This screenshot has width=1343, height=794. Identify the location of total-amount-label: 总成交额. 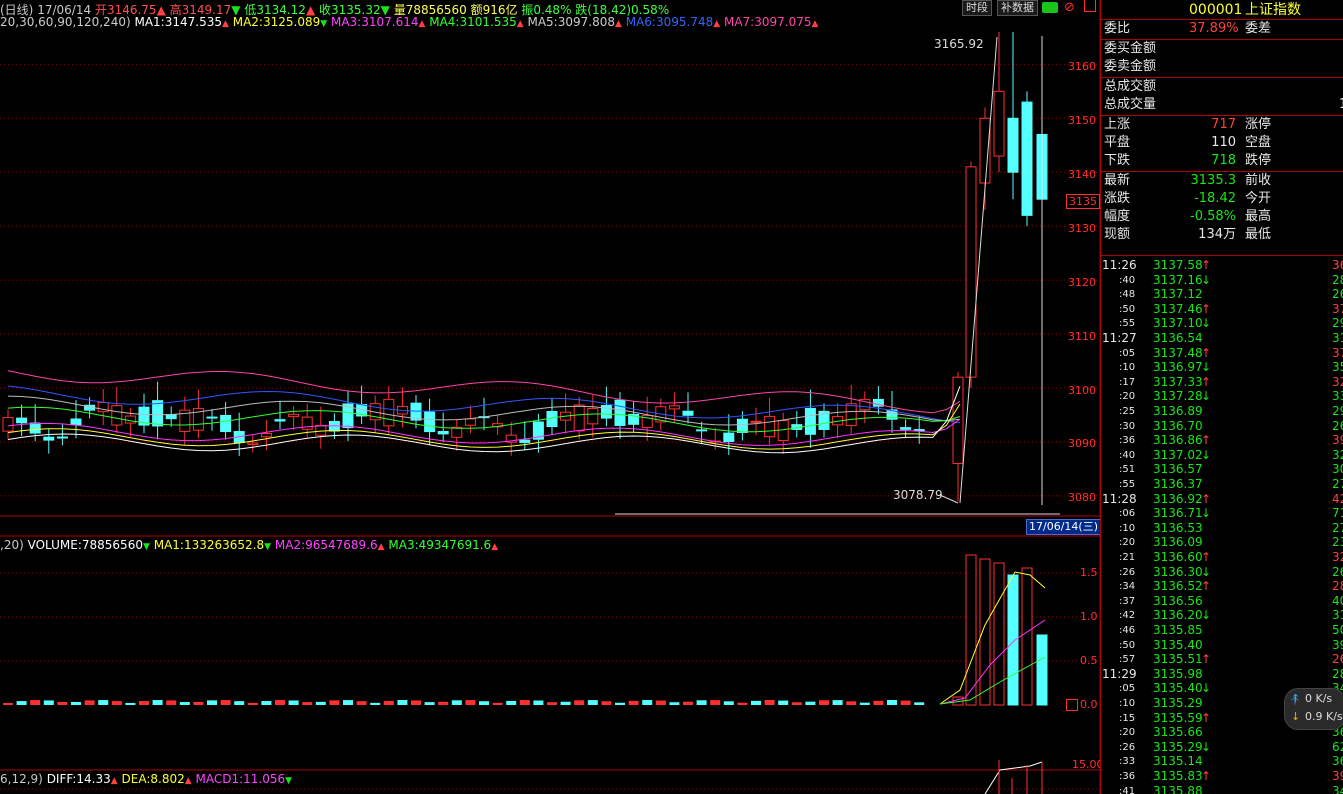
(1130, 86).